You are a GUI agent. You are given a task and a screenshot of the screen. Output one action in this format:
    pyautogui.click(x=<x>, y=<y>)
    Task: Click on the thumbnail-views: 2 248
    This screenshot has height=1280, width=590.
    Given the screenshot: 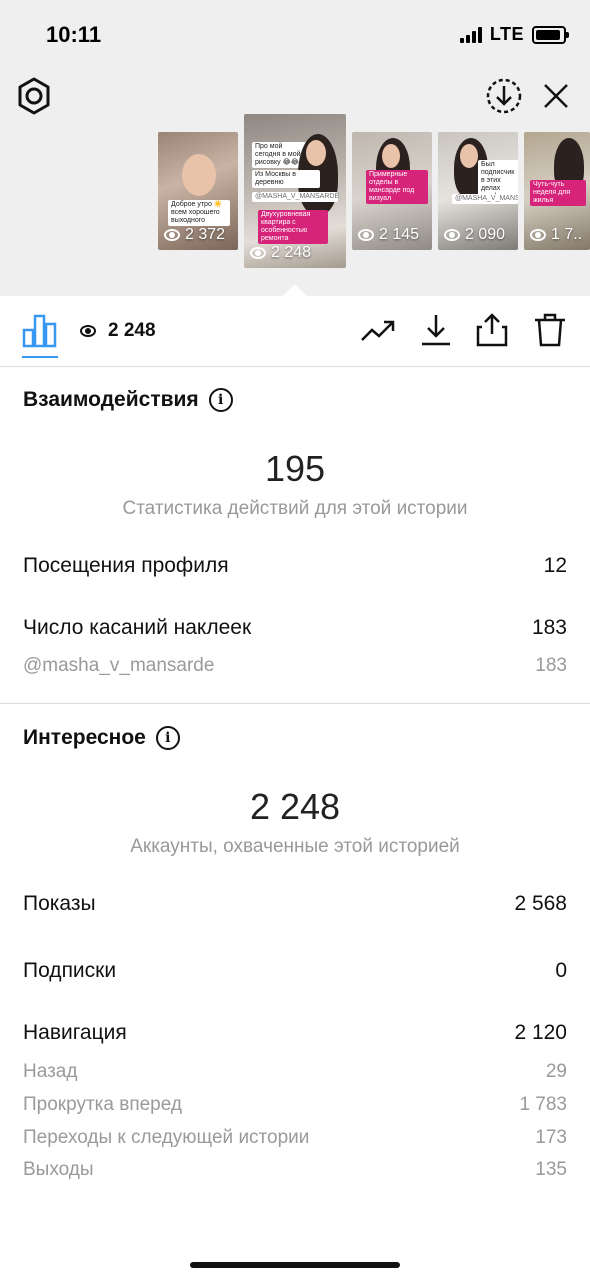 What is the action you would take?
    pyautogui.click(x=280, y=253)
    